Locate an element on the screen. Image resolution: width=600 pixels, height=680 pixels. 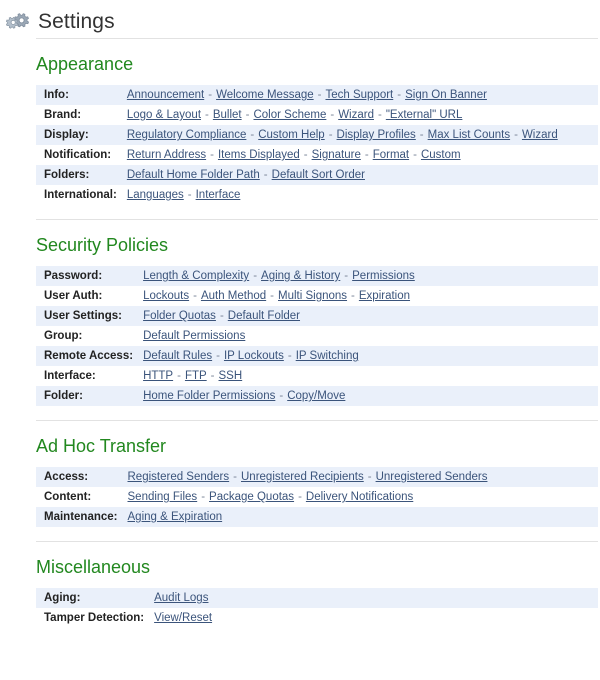
setting-link-display-profiles: Display Profiles is located at coordinates (376, 135).